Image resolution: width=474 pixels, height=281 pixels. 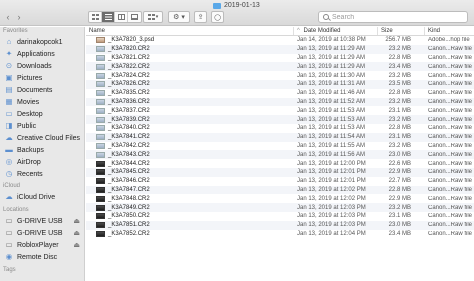 I want to click on sidebar-item-favorites-10: ◎ AirDrop, so click(x=42, y=162).